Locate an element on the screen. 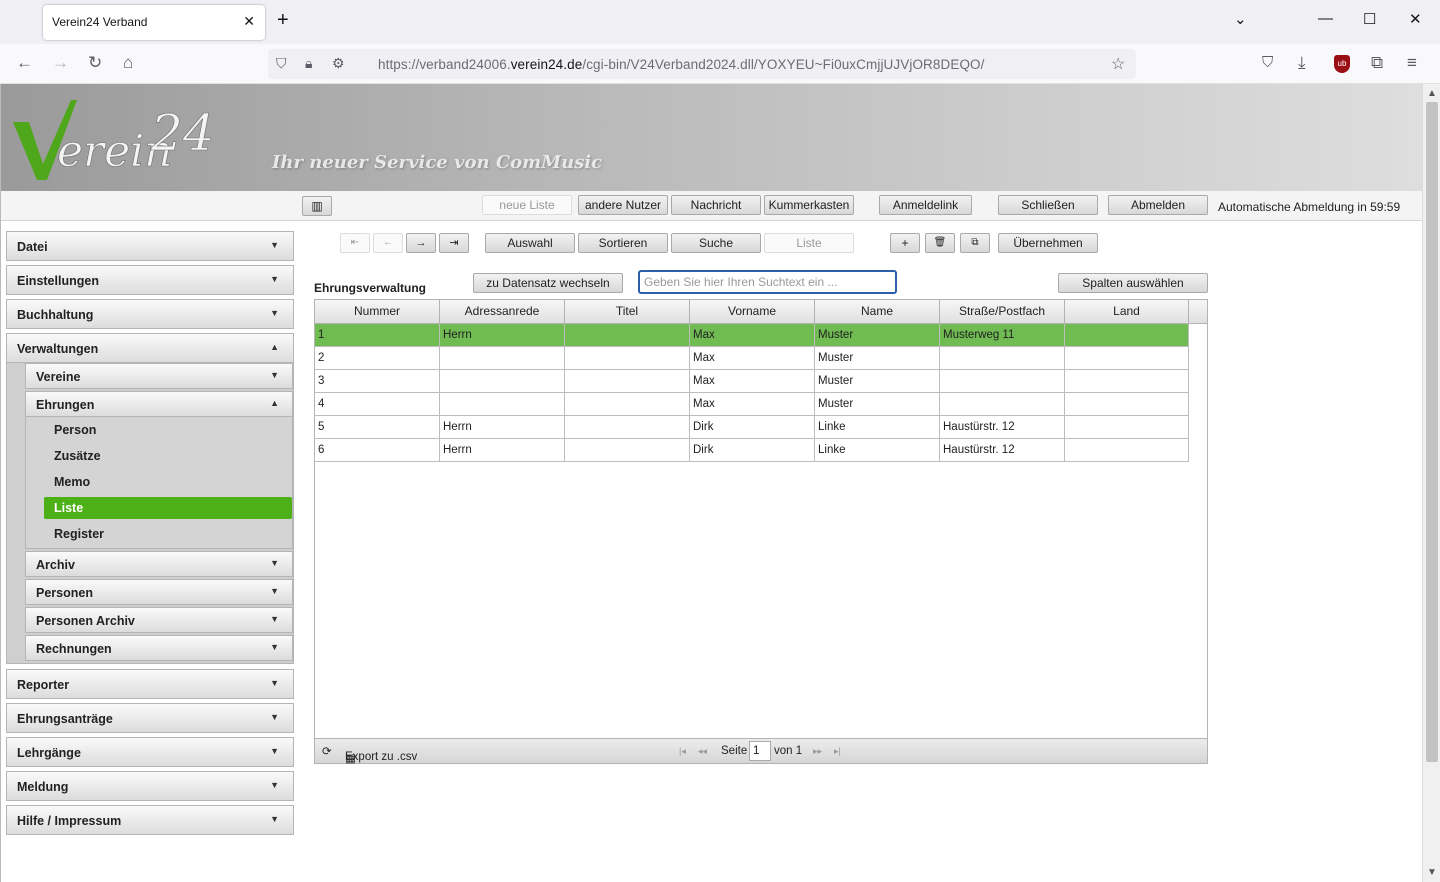 The image size is (1440, 882). page-number-input: 1 is located at coordinates (760, 751).